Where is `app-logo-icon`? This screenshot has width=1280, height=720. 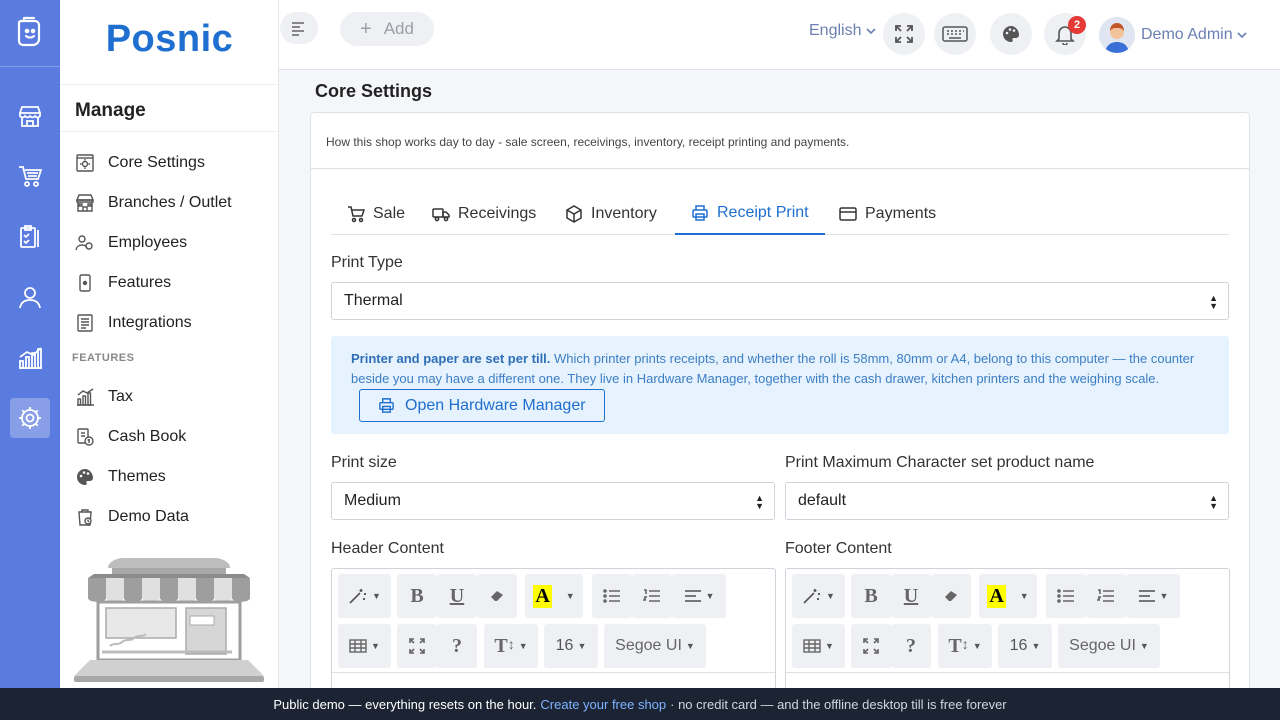
app-logo-icon is located at coordinates (30, 32).